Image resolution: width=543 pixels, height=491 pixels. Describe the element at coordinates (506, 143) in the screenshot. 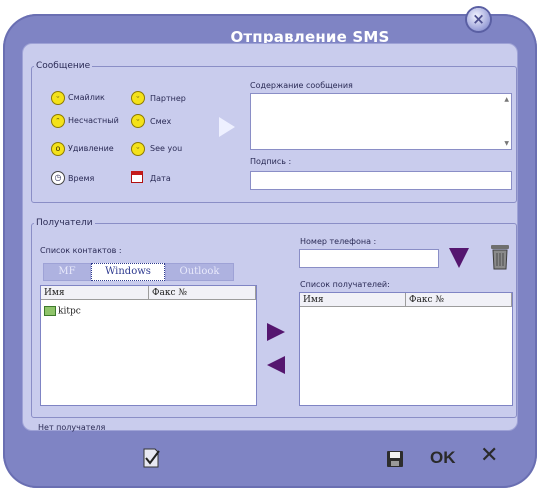

I see `scroll-down-icon: ▼` at that location.